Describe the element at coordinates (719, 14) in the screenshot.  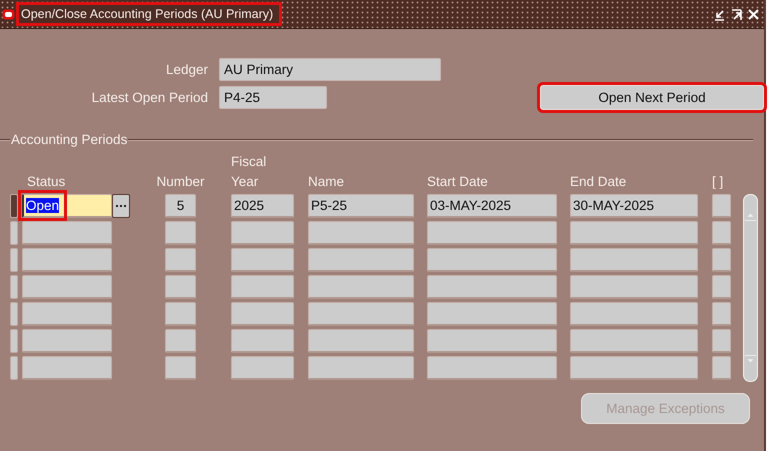
I see `minimize-icon` at that location.